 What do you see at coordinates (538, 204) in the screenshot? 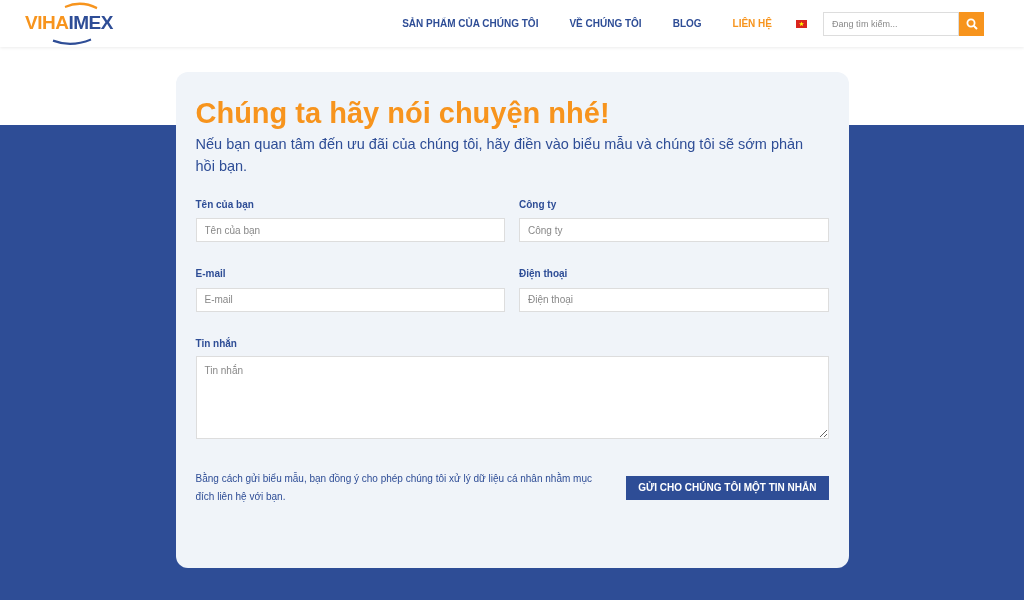
I see `field-label: Công ty` at bounding box center [538, 204].